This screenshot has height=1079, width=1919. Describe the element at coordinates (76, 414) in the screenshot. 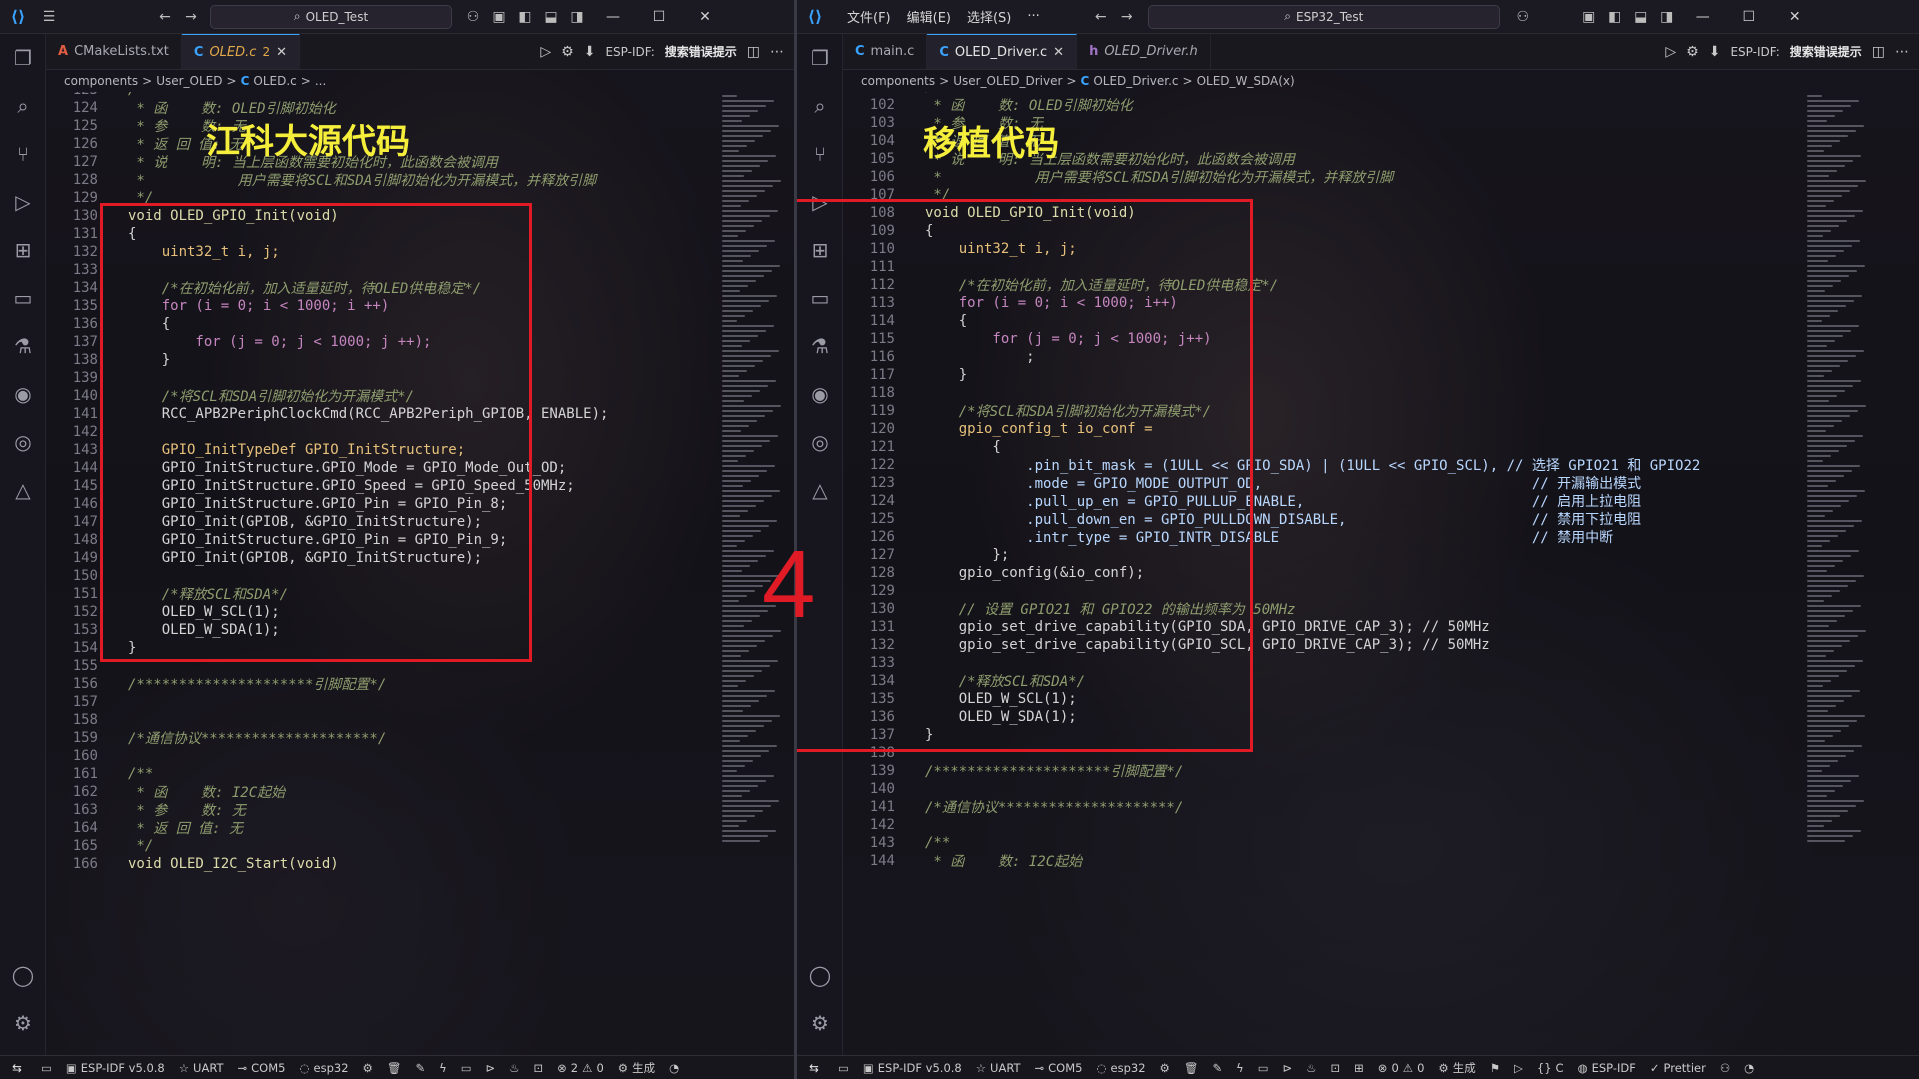

I see `line-number: 141` at that location.